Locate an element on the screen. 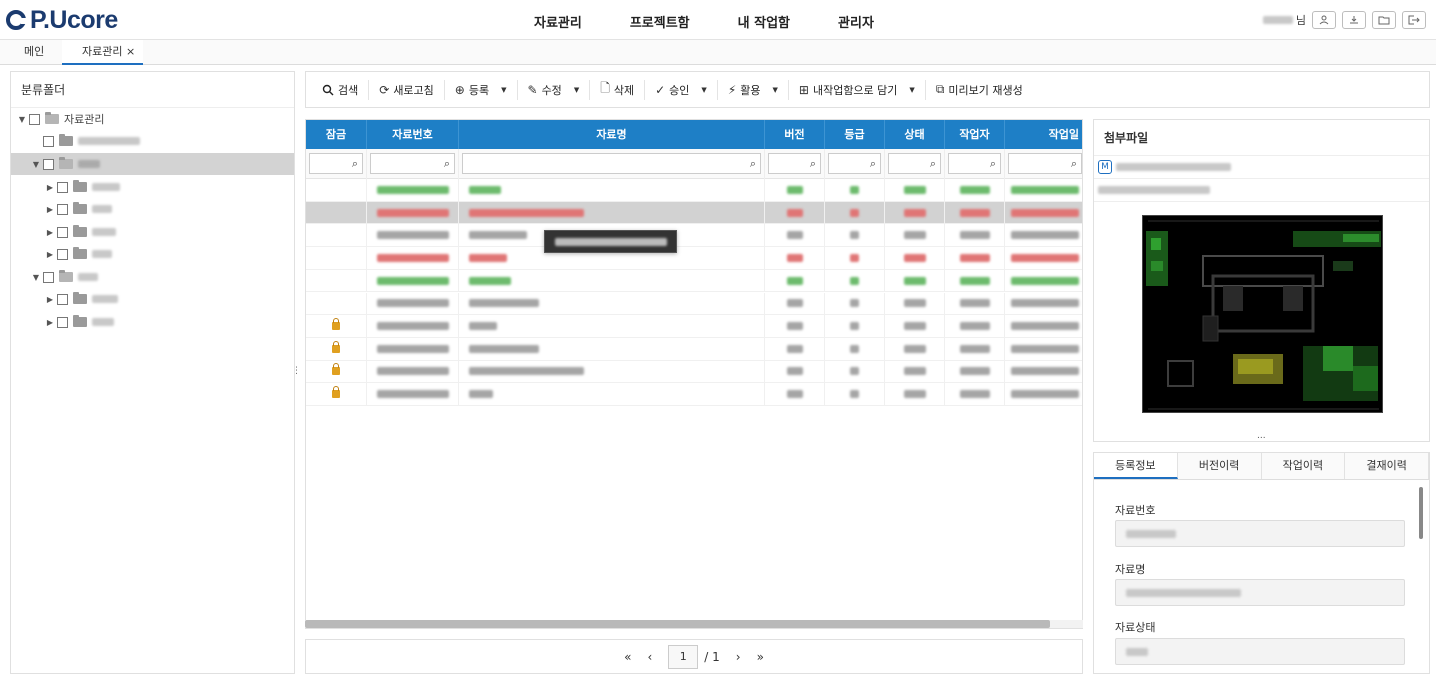  tree-node-root: ▼ 자료관리 is located at coordinates (155, 119).